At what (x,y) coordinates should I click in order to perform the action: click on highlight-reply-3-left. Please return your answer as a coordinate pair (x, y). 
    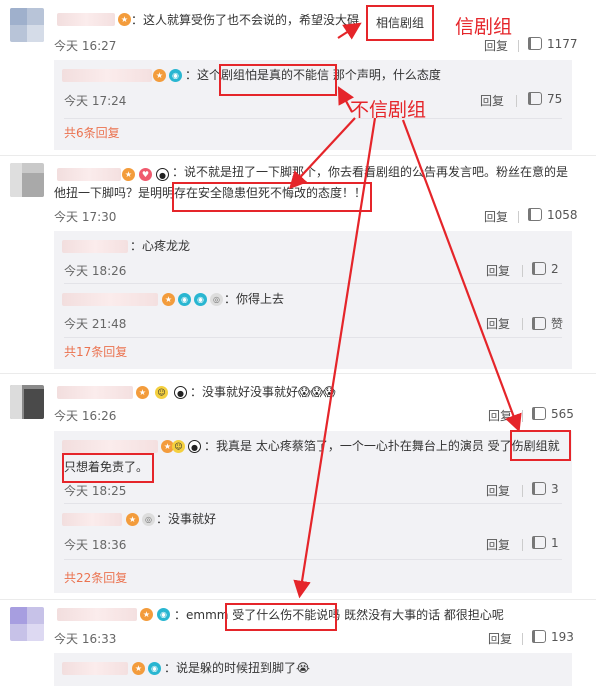
    Looking at the image, I should click on (108, 468).